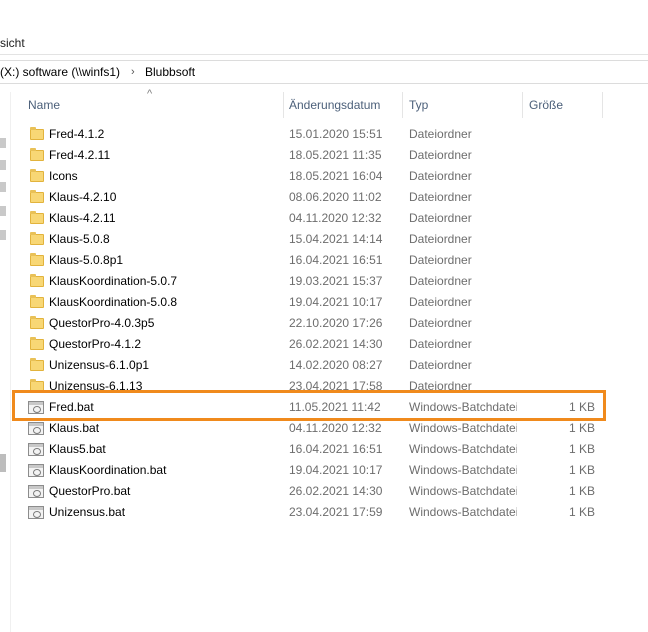 This screenshot has height=632, width=648. I want to click on file-row: Klaus-4.2.11 04.11.2020 12:32 Dateiordner, so click(324, 218).